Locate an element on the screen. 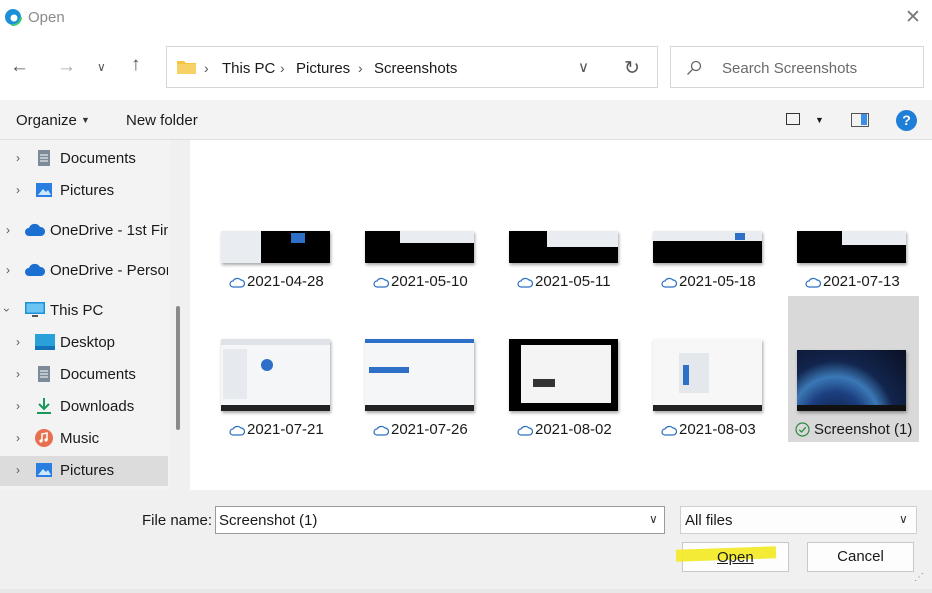 The image size is (932, 593). forward-arrow-icon: → is located at coordinates (66, 67).